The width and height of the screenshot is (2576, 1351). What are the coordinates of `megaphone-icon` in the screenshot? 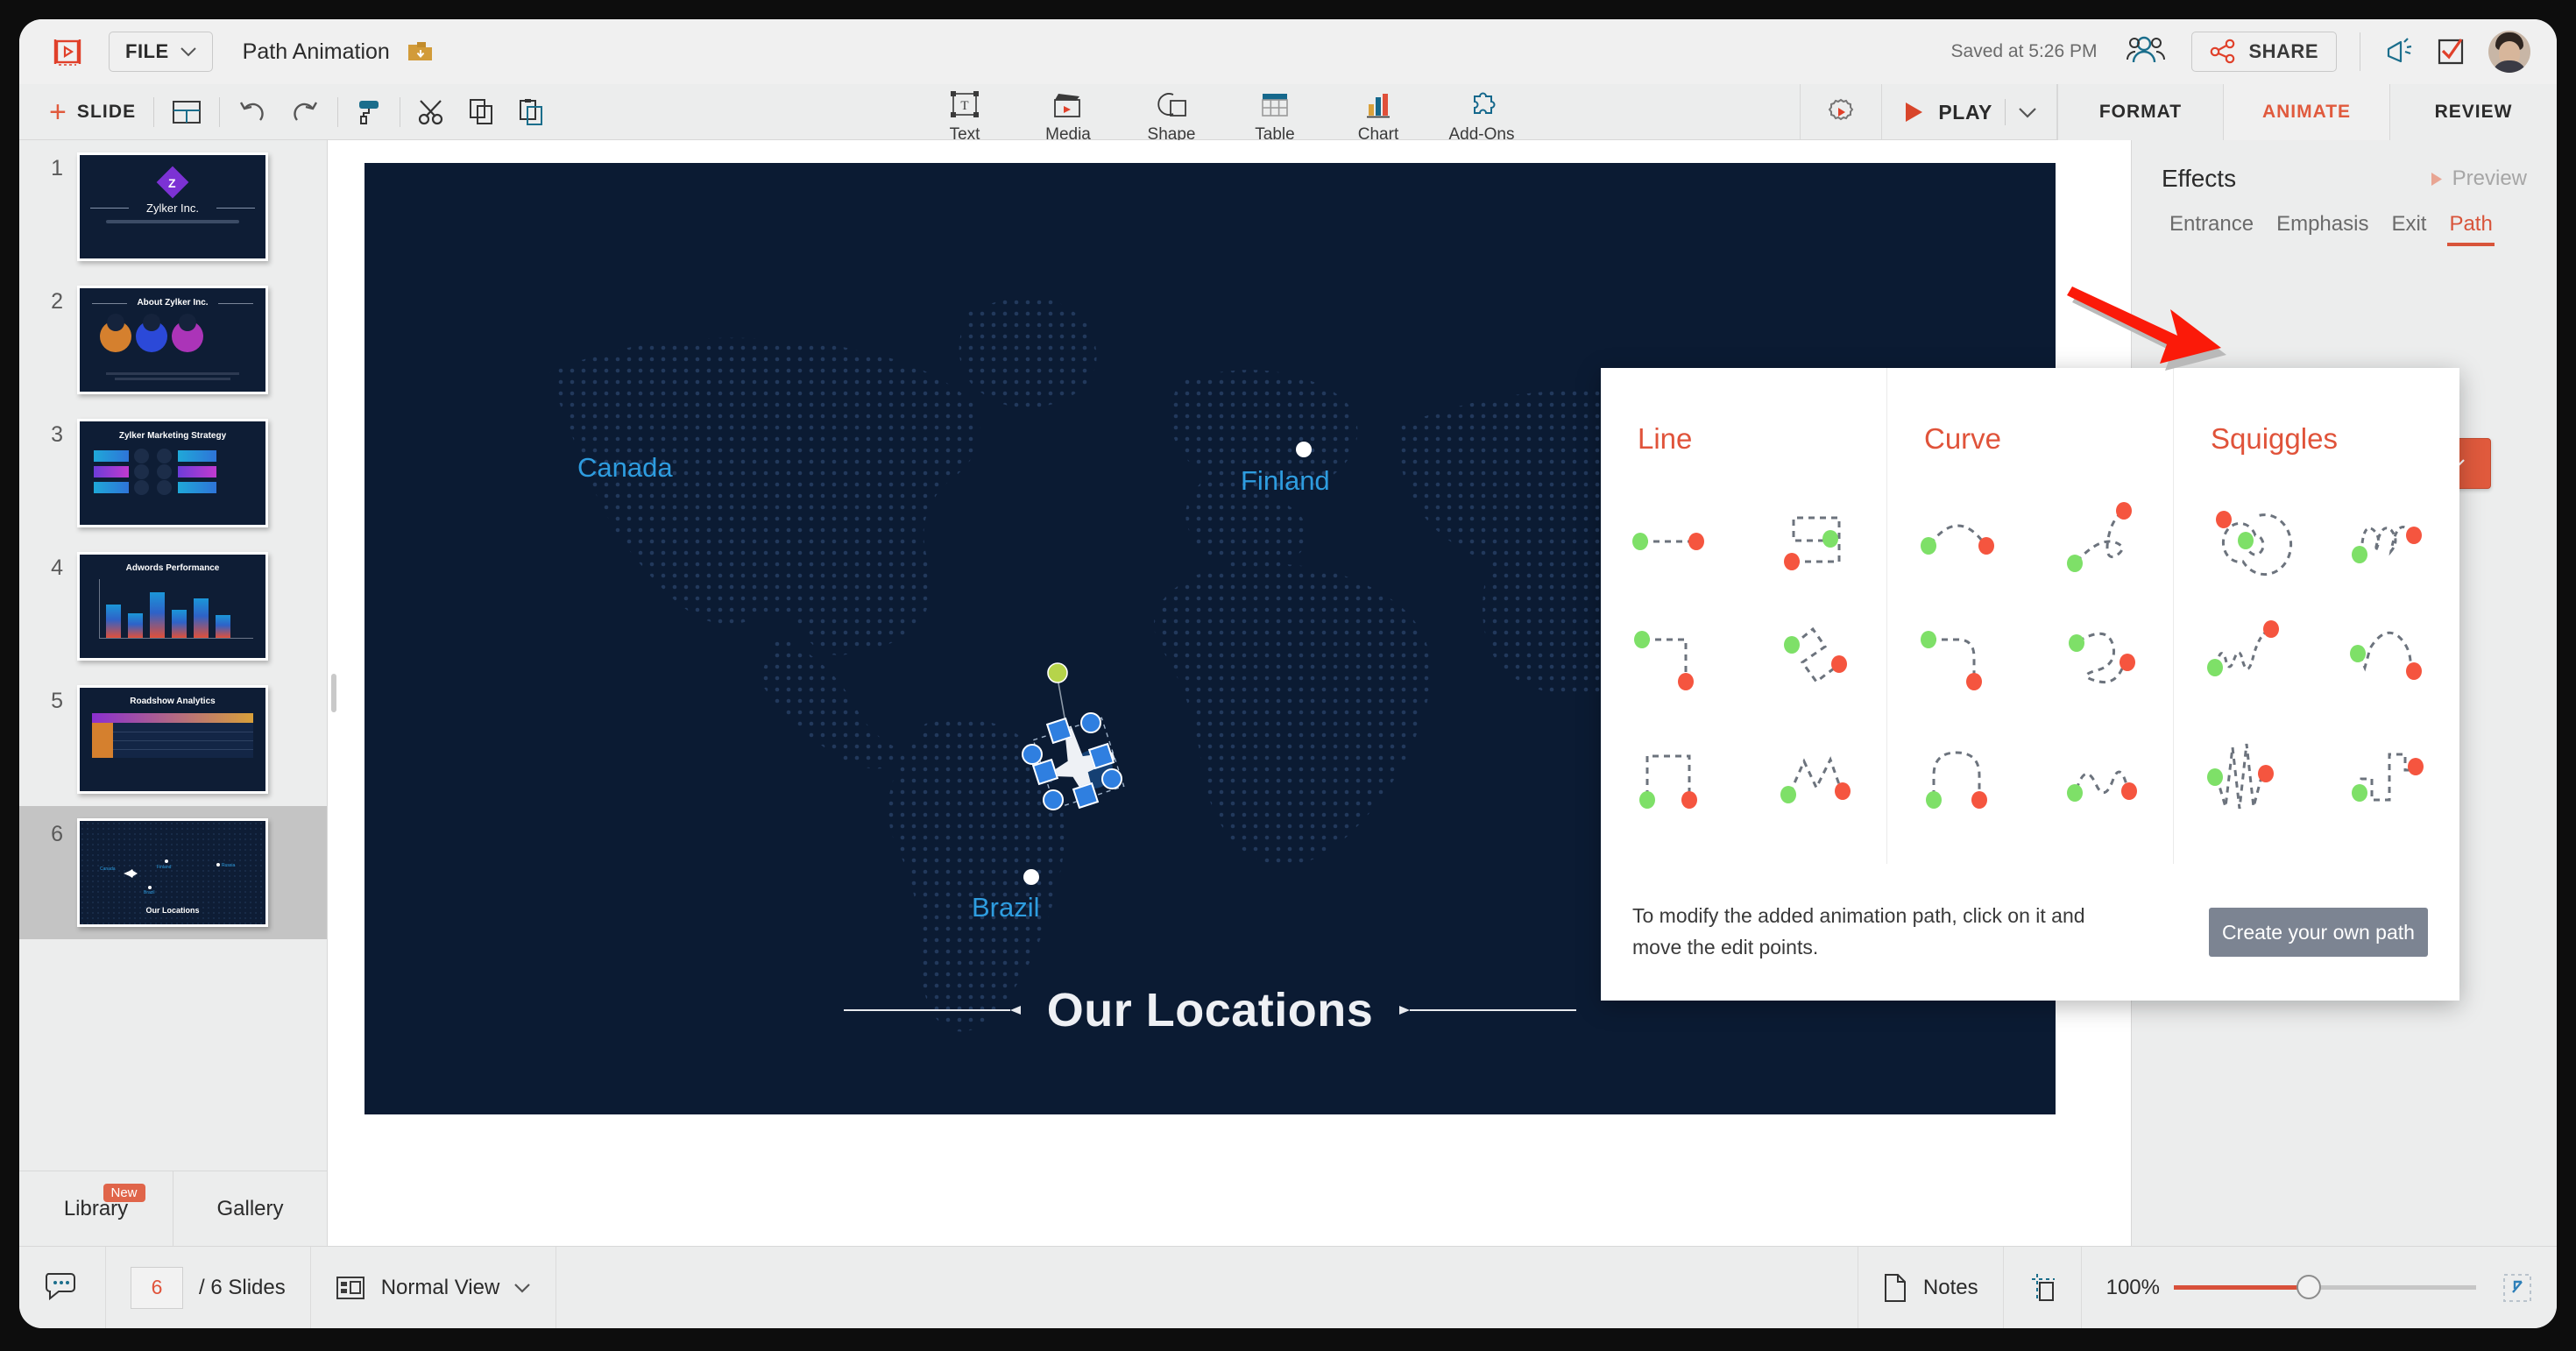 It's located at (2398, 52).